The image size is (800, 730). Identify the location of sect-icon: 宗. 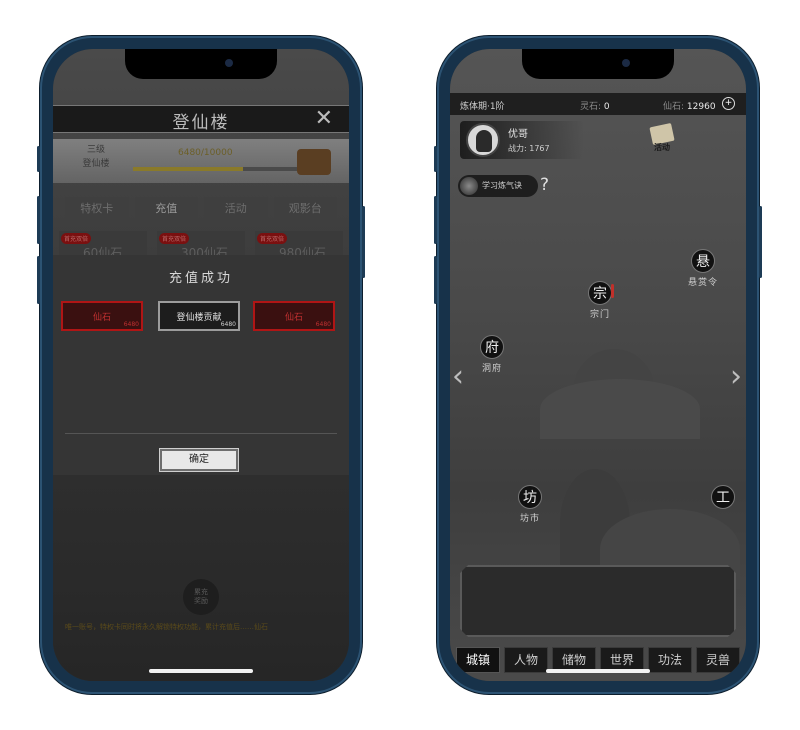
(600, 293).